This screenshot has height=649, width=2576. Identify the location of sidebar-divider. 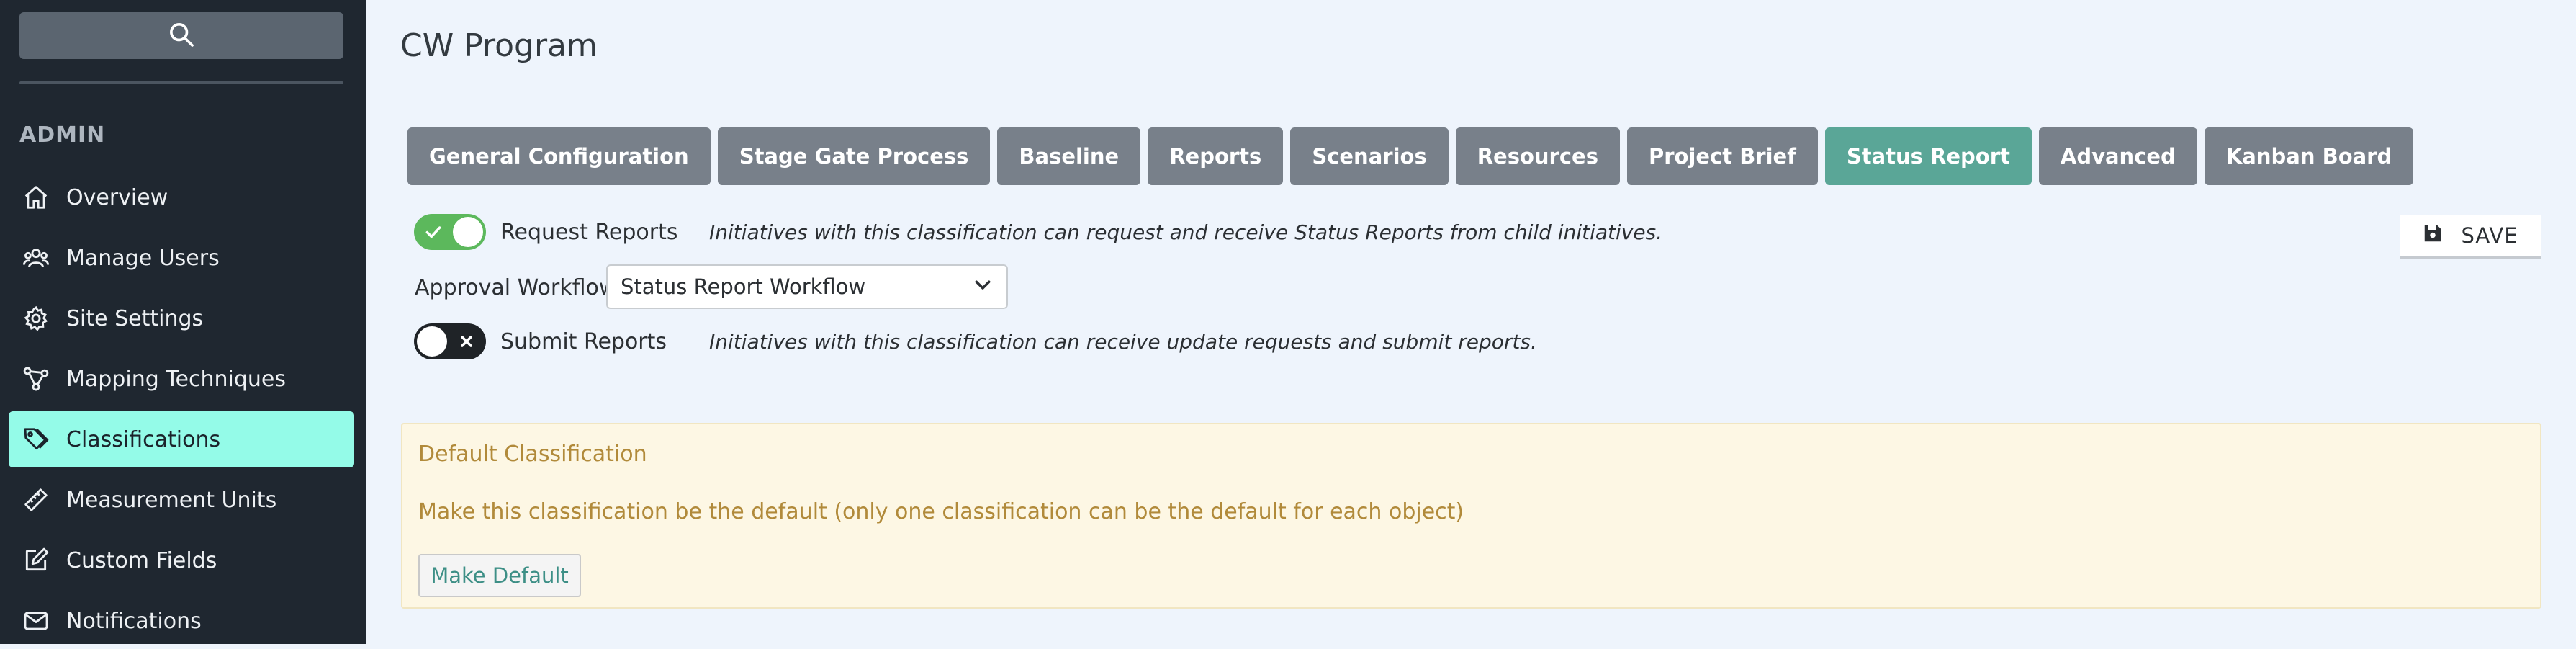
(181, 82).